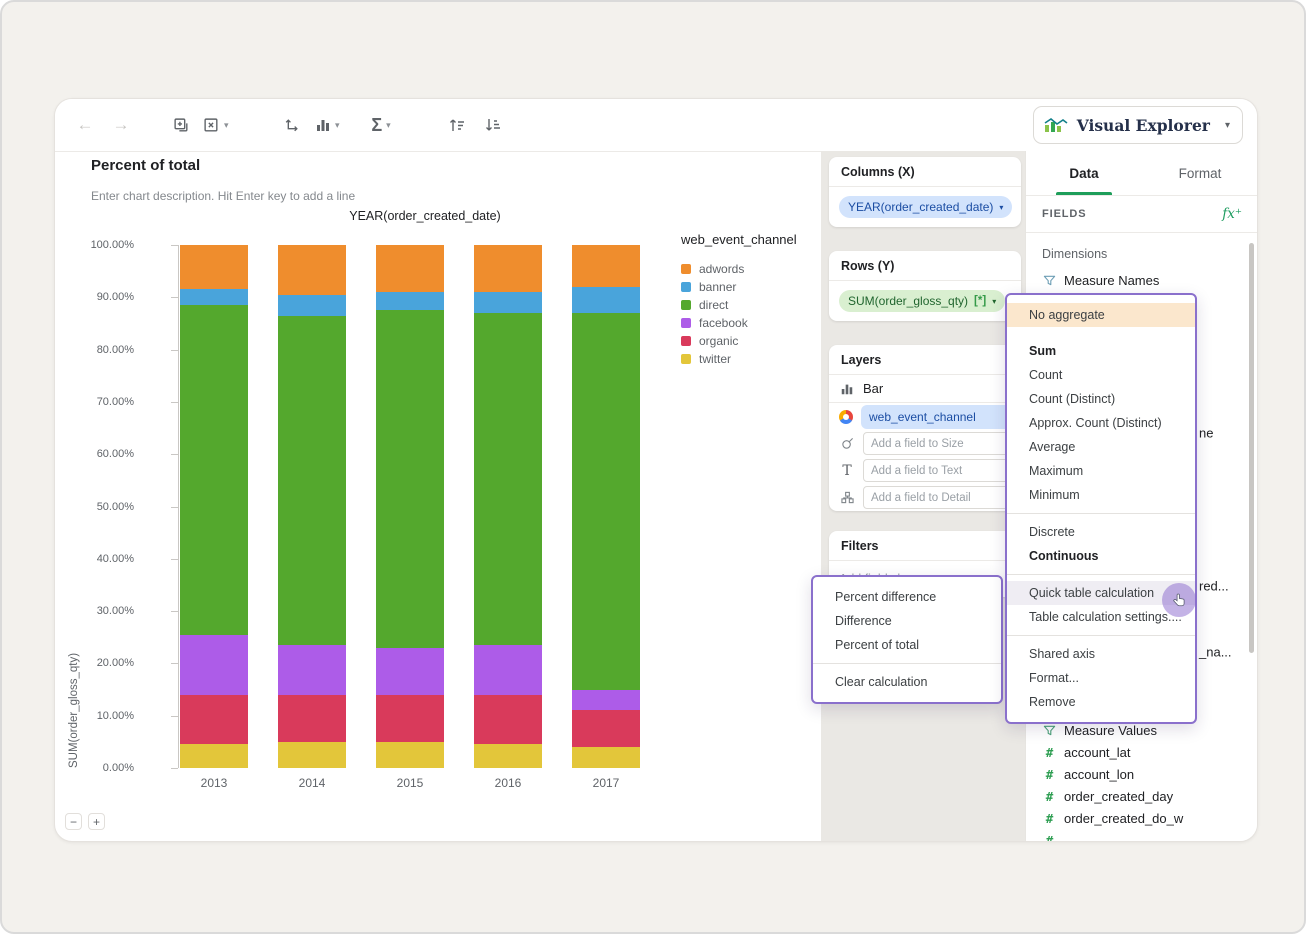  Describe the element at coordinates (291, 125) in the screenshot. I see `transpose-button` at that location.